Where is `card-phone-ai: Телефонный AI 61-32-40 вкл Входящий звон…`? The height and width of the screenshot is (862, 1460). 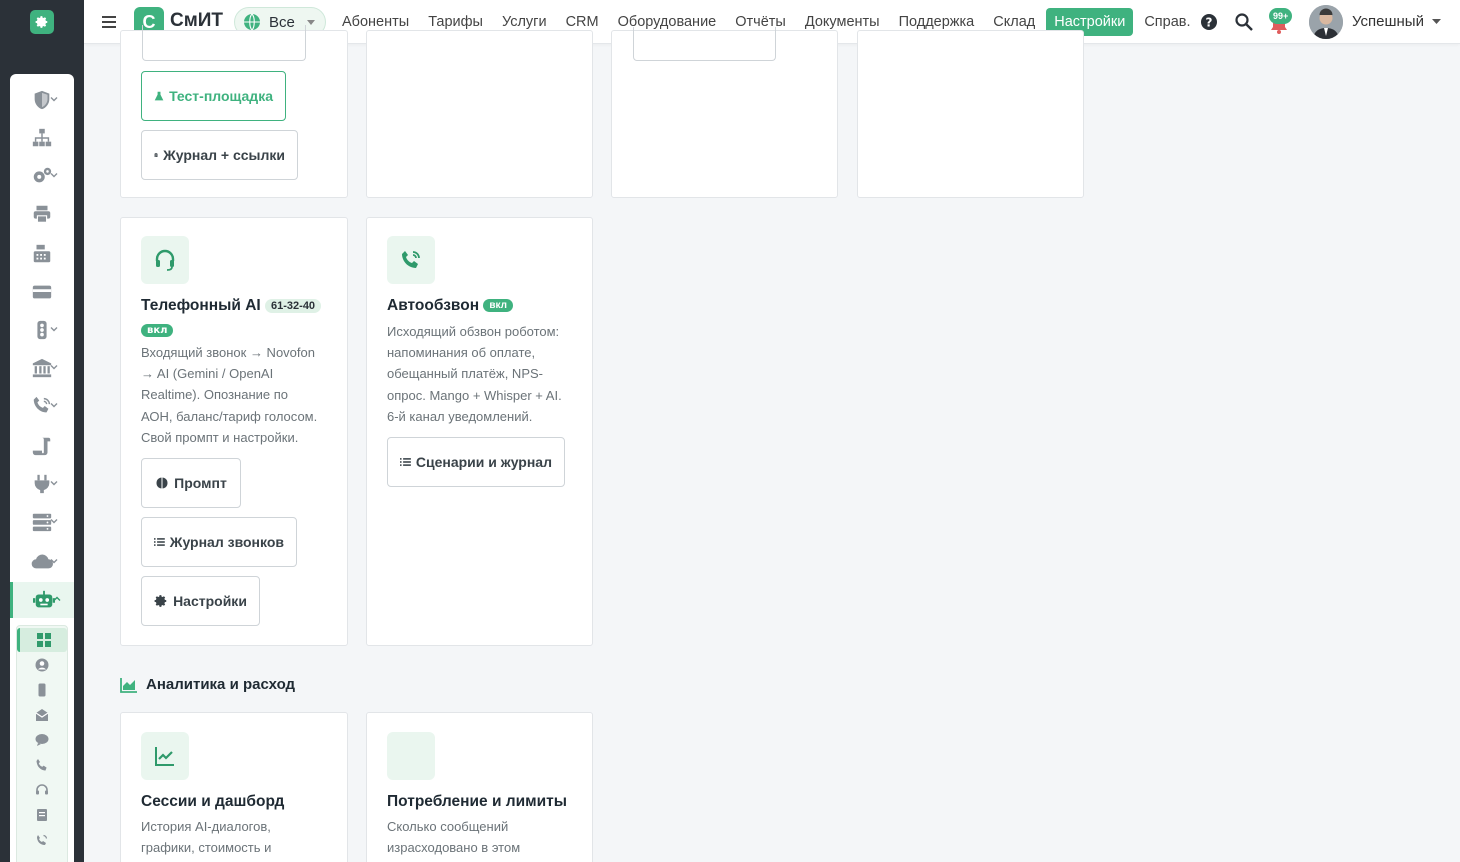 card-phone-ai: Телефонный AI 61-32-40 вкл Входящий звон… is located at coordinates (234, 431).